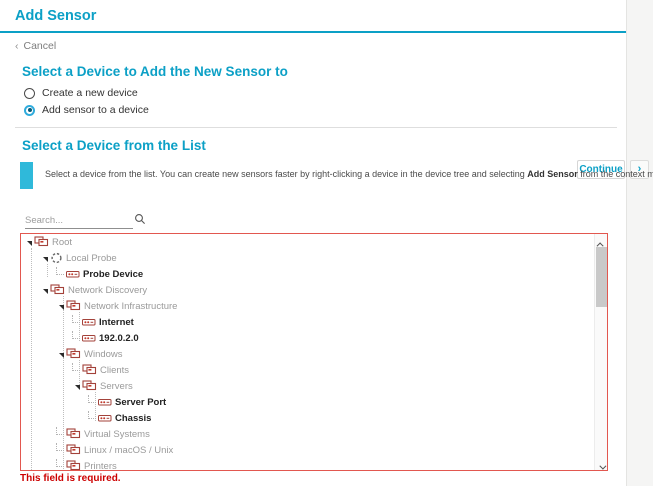 The width and height of the screenshot is (653, 486). I want to click on tree-item-linux-macos-unix: Linux / macOS / Unix, so click(307, 450).